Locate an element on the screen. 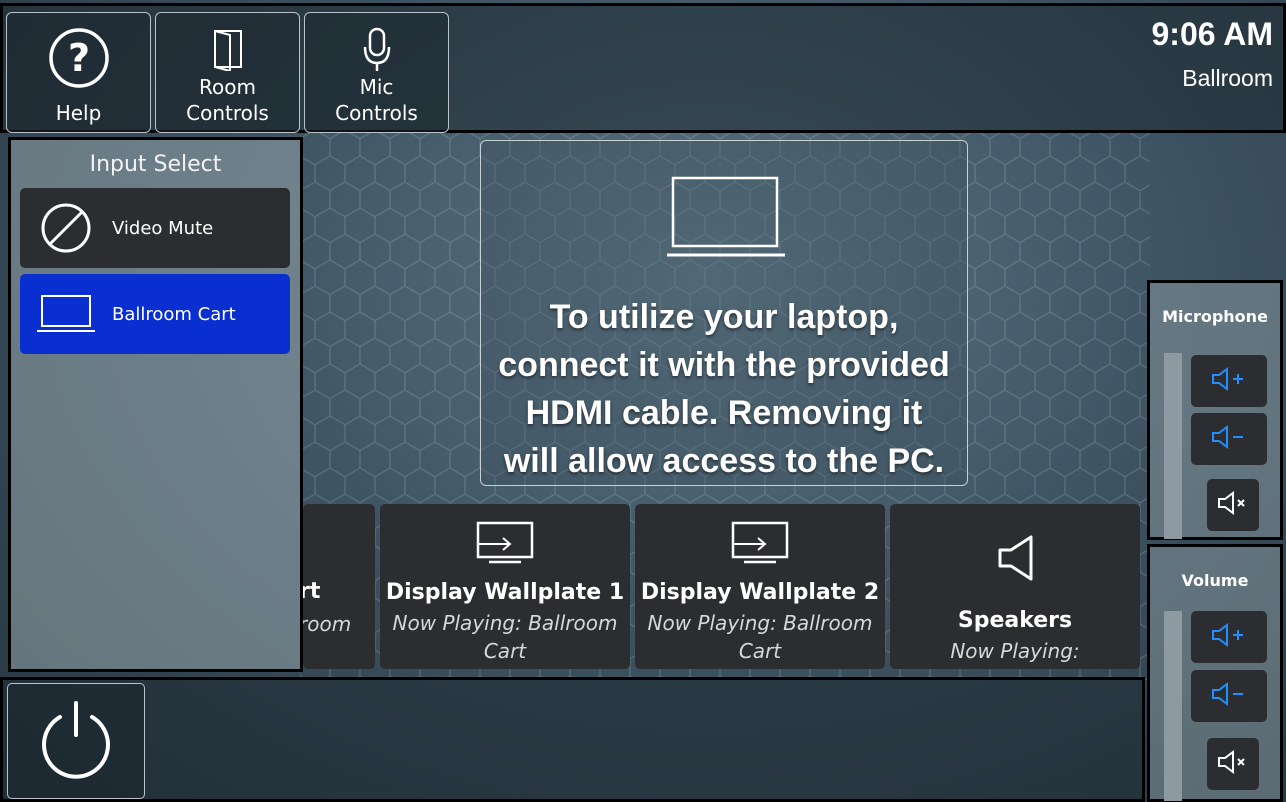  room-controls-label-1: Room is located at coordinates (227, 87).